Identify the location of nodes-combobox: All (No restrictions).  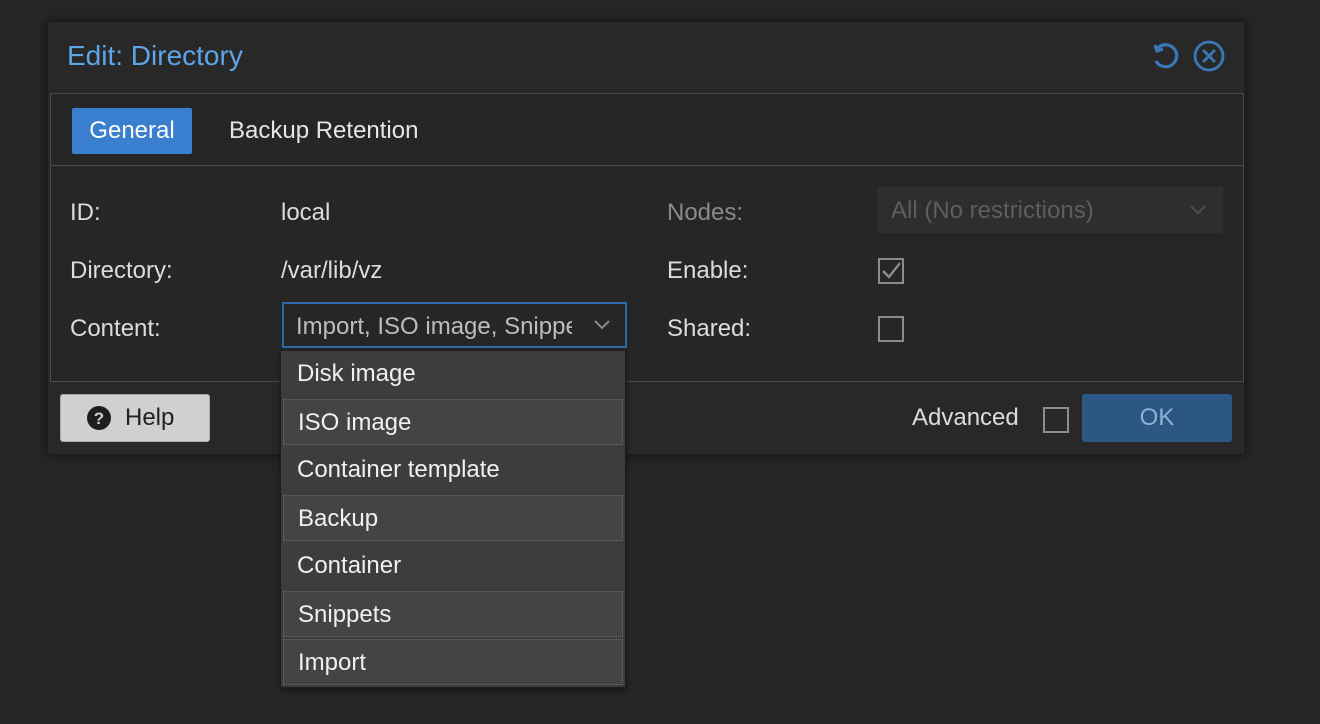
(1050, 210).